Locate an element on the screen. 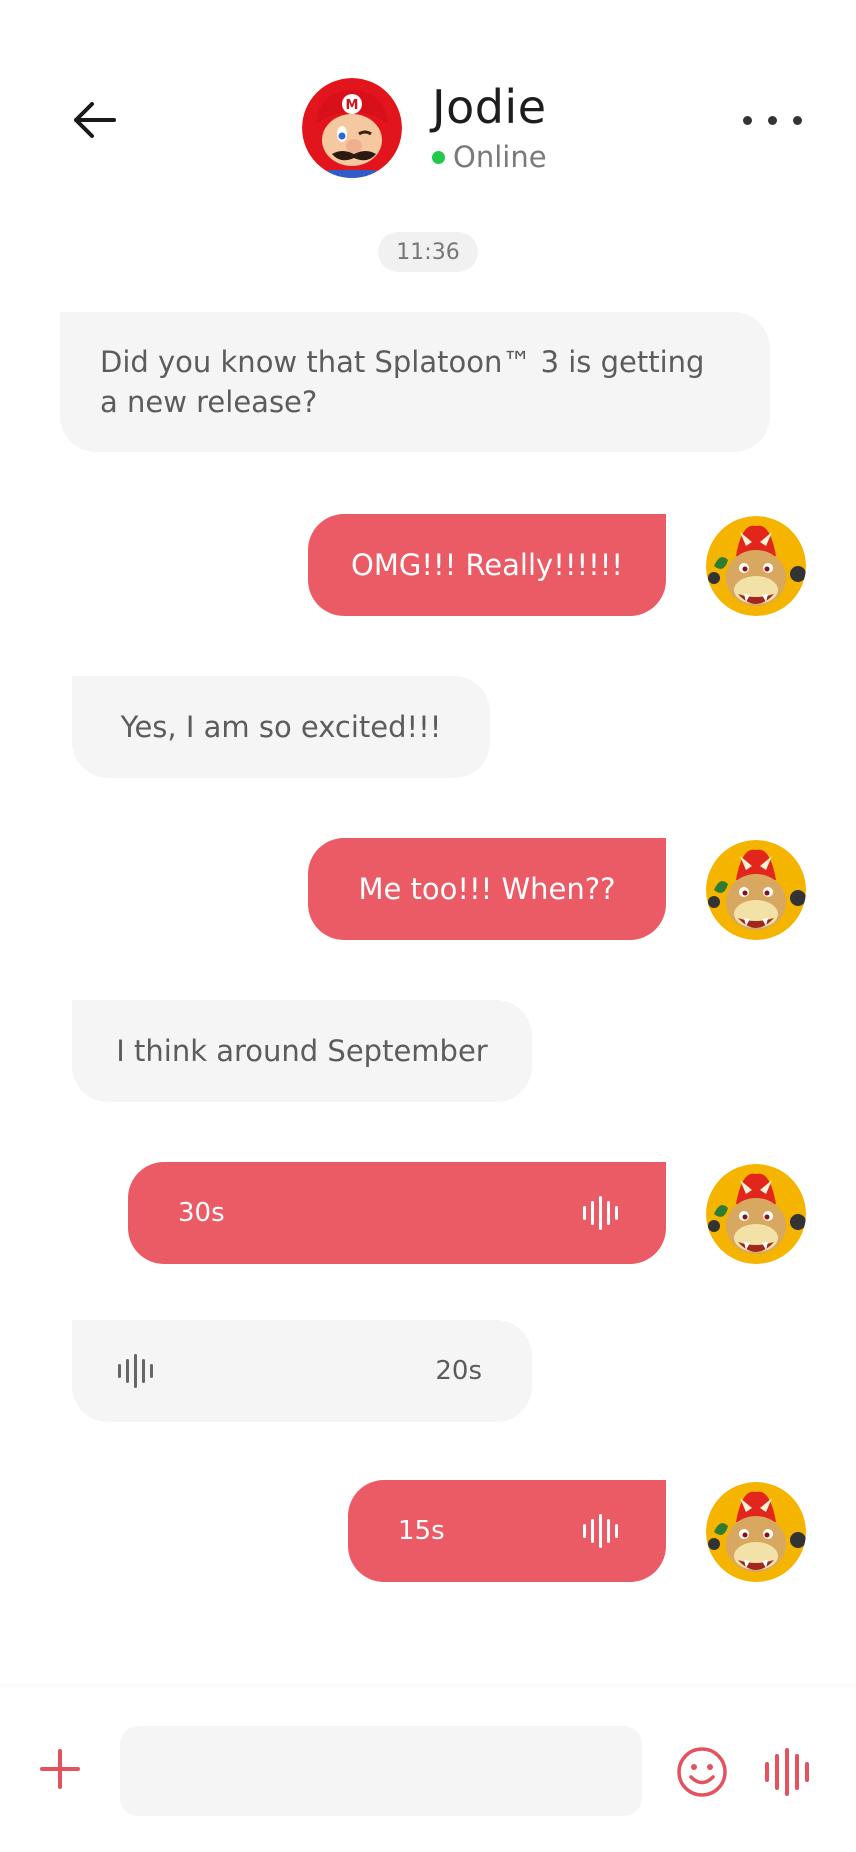 The width and height of the screenshot is (856, 1852). emoji-button is located at coordinates (702, 1772).